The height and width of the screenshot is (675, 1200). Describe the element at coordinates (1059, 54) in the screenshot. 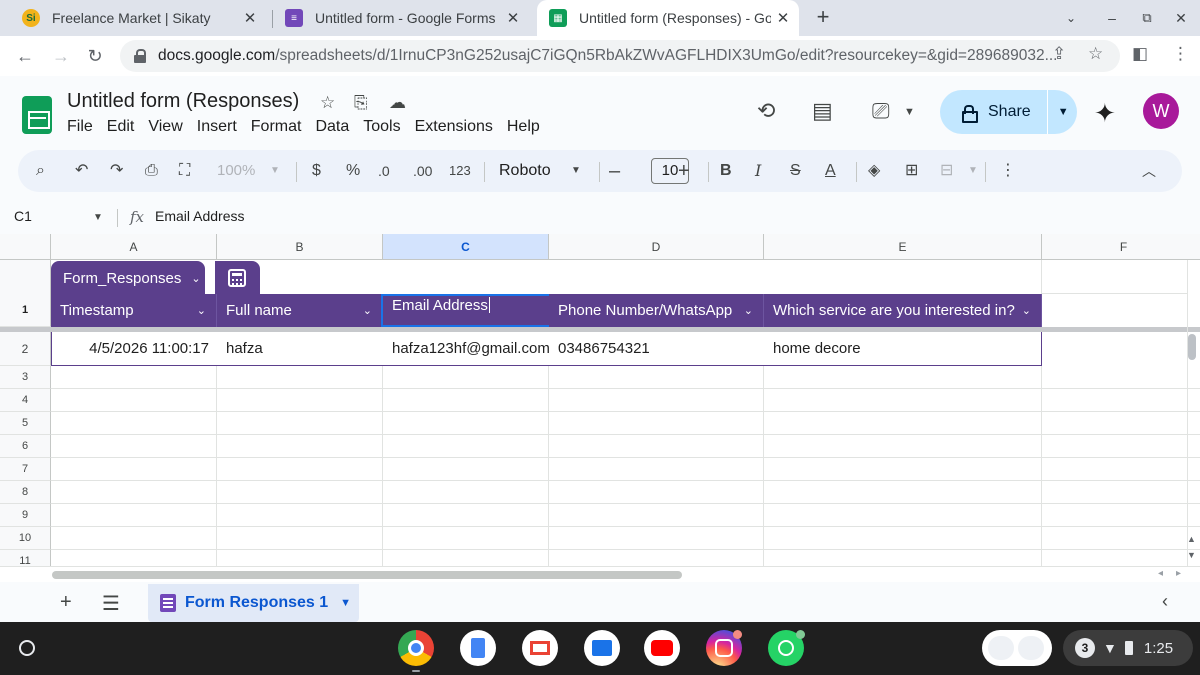

I see `share-page-icon: ⇪` at that location.